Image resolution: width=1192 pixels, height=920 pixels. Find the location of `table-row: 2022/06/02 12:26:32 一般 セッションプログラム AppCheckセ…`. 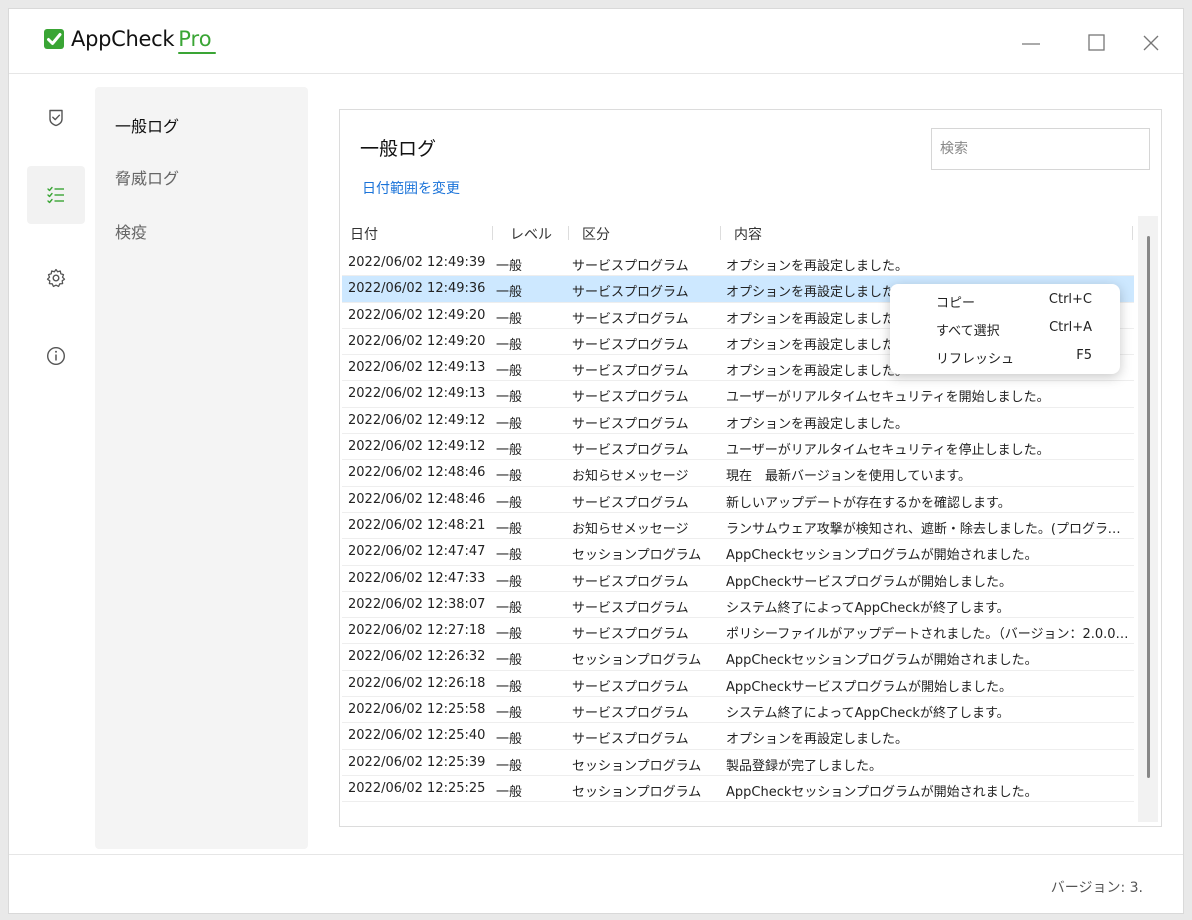

table-row: 2022/06/02 12:26:32 一般 セッションプログラム AppCheckセ… is located at coordinates (738, 657).